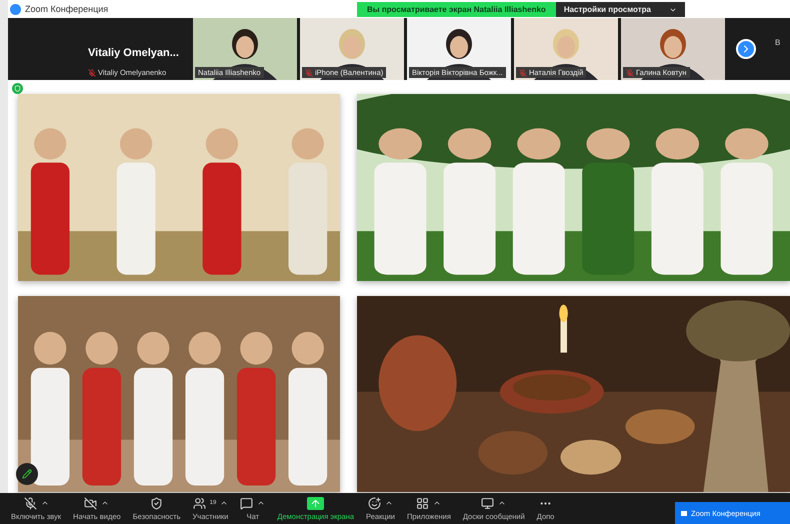 The height and width of the screenshot is (524, 790). I want to click on next-page-button, so click(746, 49).